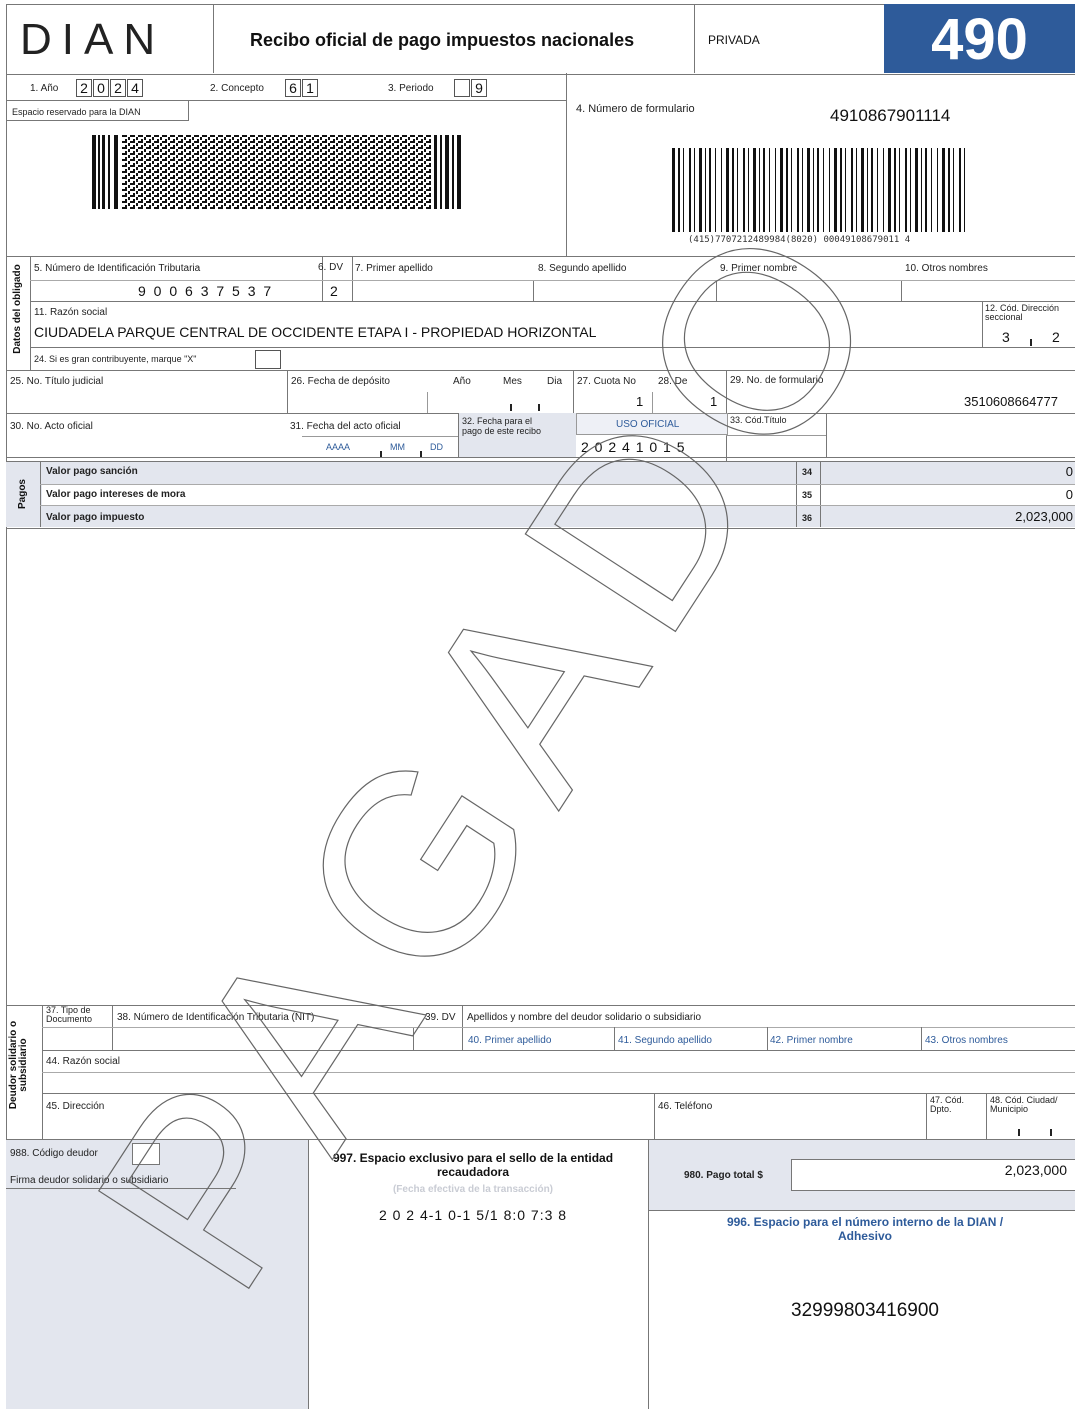 This screenshot has width=1075, height=1409. What do you see at coordinates (268, 359) in the screenshot?
I see `gran-contribuyente-checkbox` at bounding box center [268, 359].